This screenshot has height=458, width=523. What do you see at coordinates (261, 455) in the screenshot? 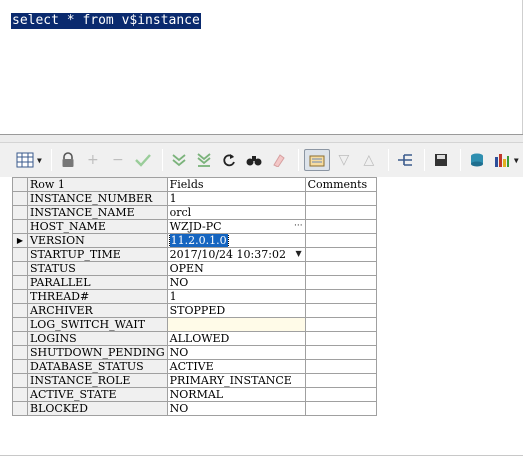
I see `divider` at bounding box center [261, 455].